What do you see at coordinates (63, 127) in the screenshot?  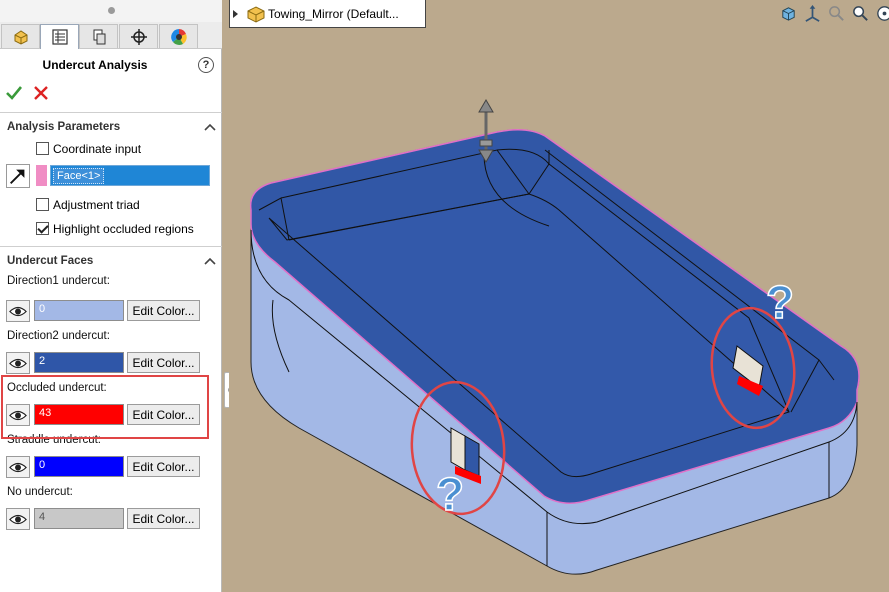 I see `analysis-parameters-header: Analysis Parameters` at bounding box center [63, 127].